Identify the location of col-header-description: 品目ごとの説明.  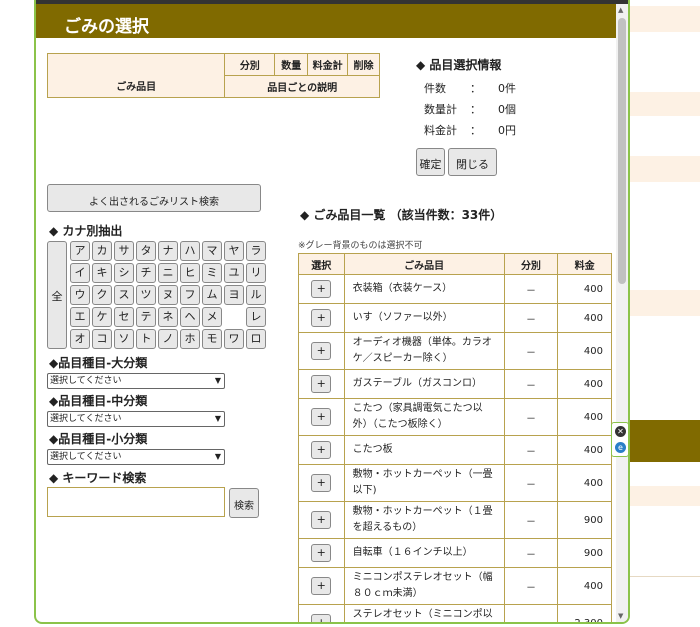
(302, 86).